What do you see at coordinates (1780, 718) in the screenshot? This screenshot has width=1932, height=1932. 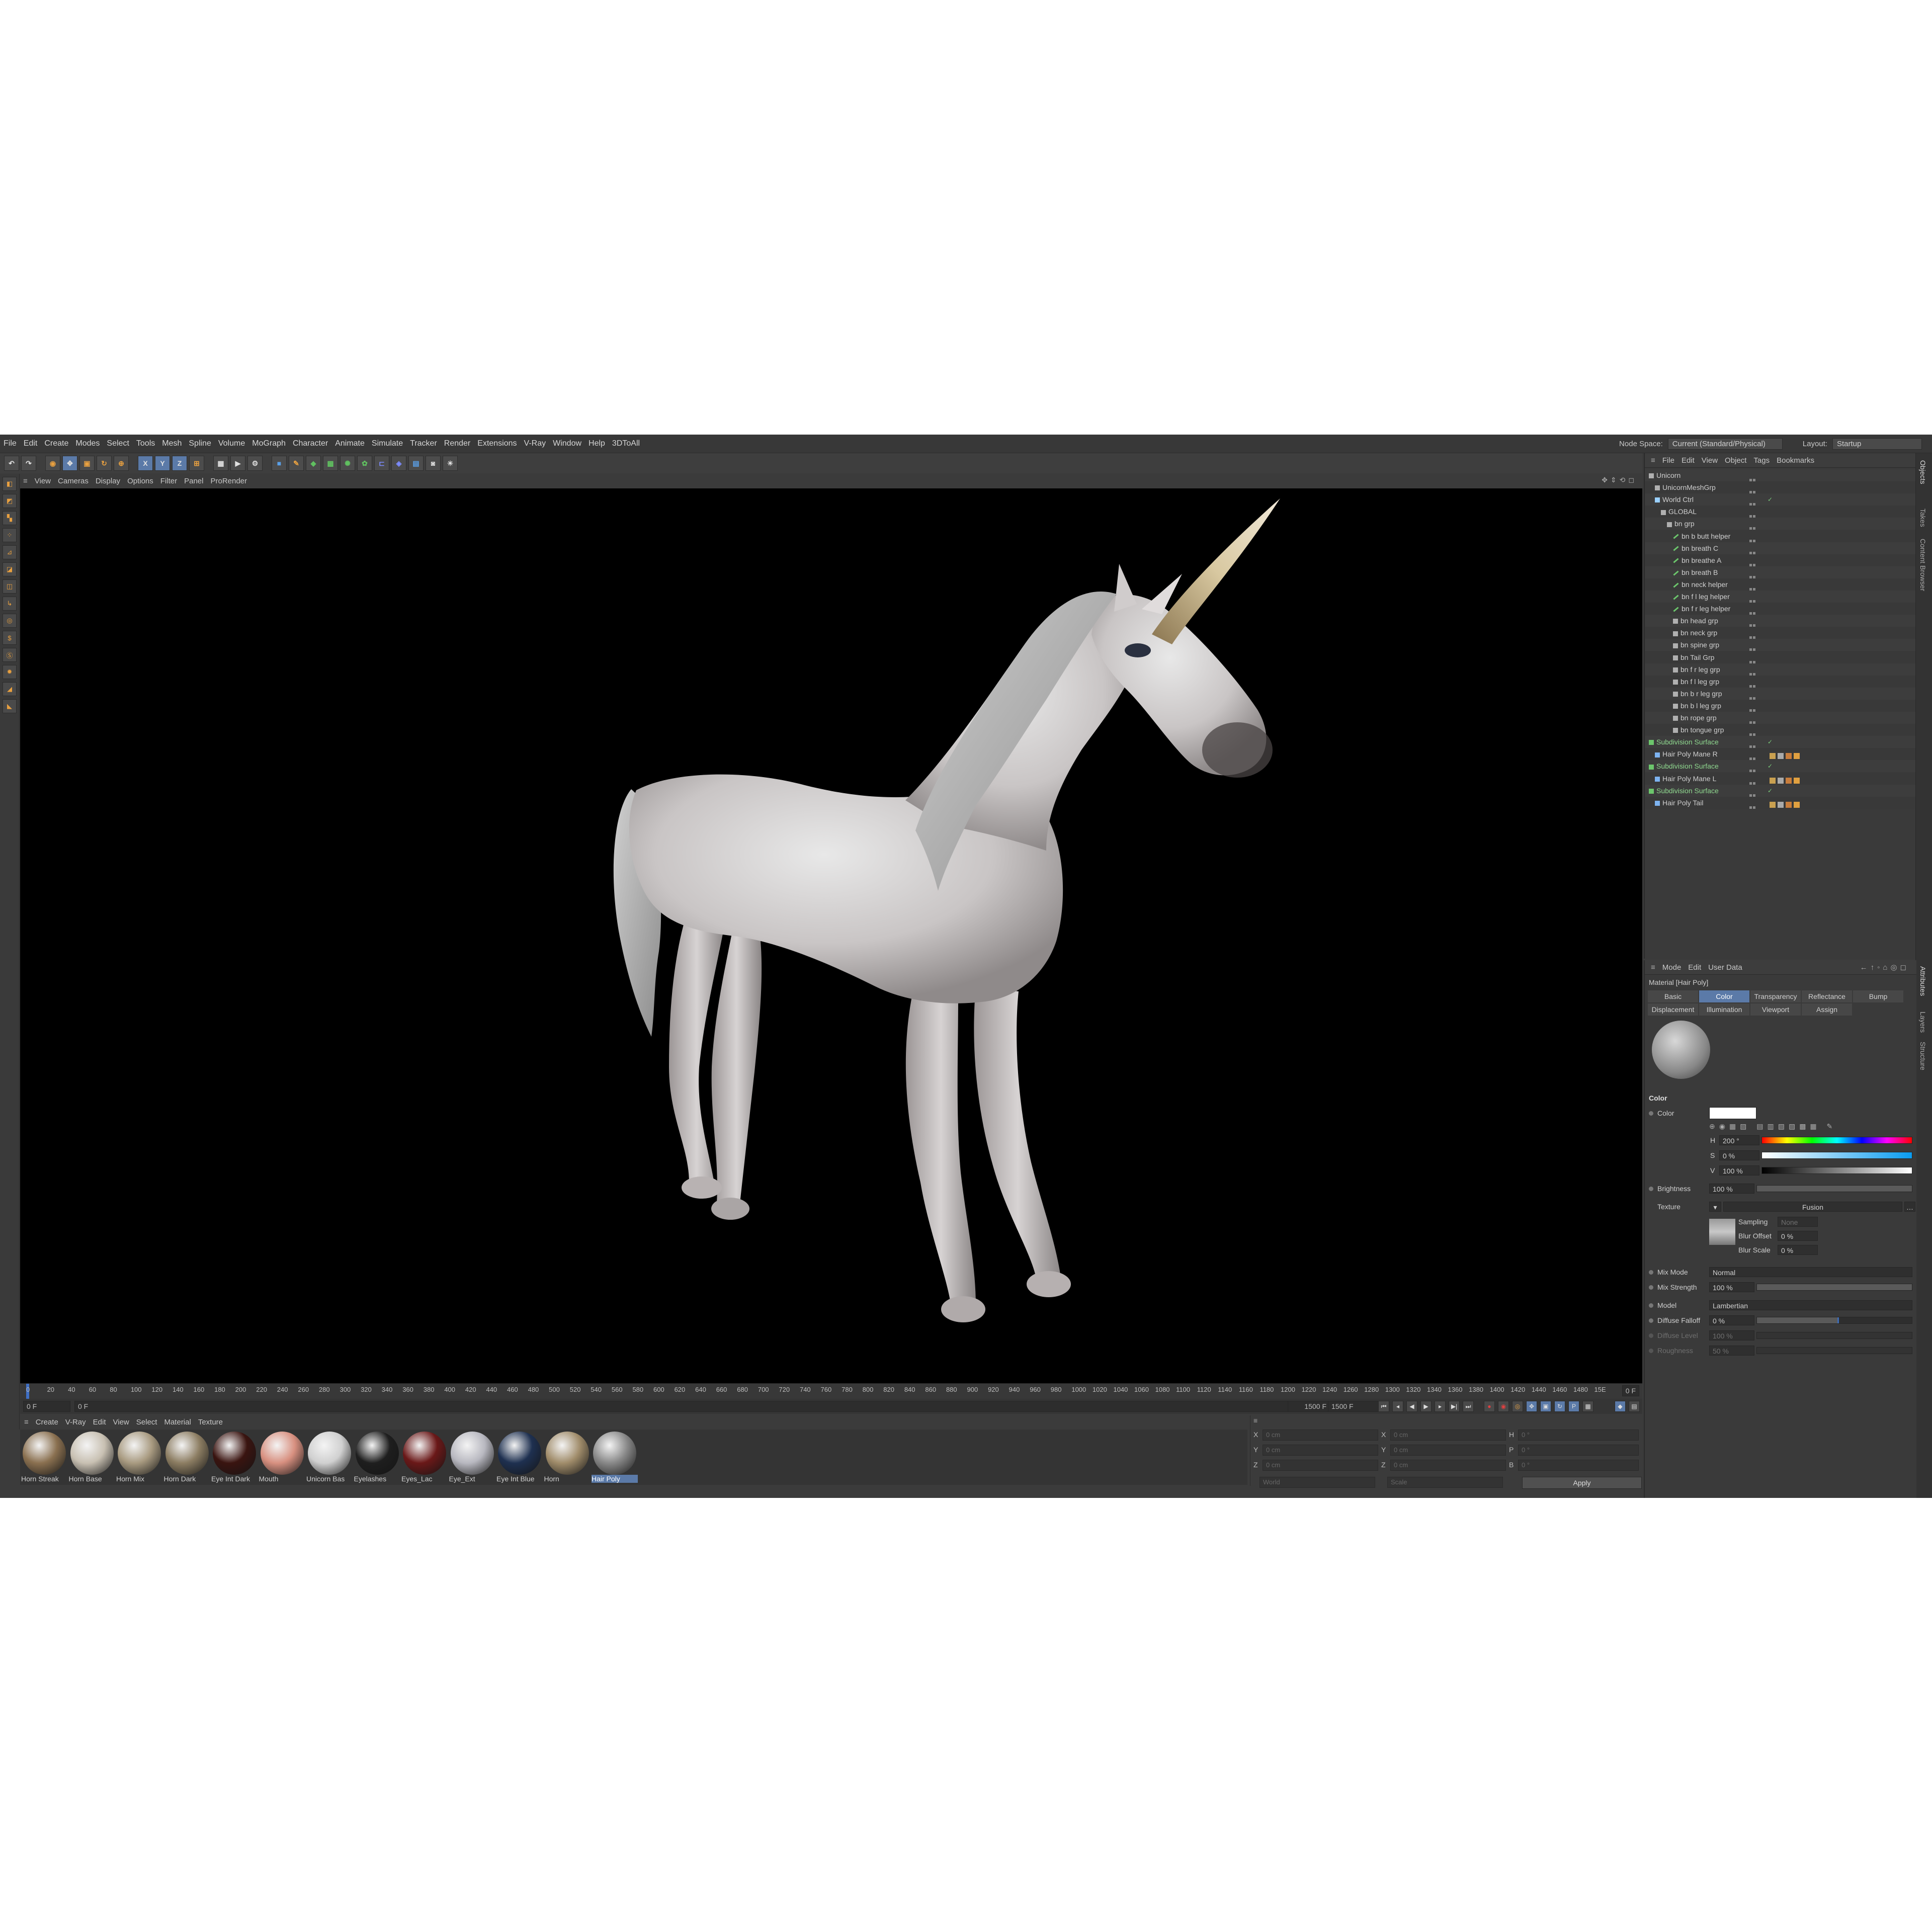 I see `object-tree-row: bn rope grp` at bounding box center [1780, 718].